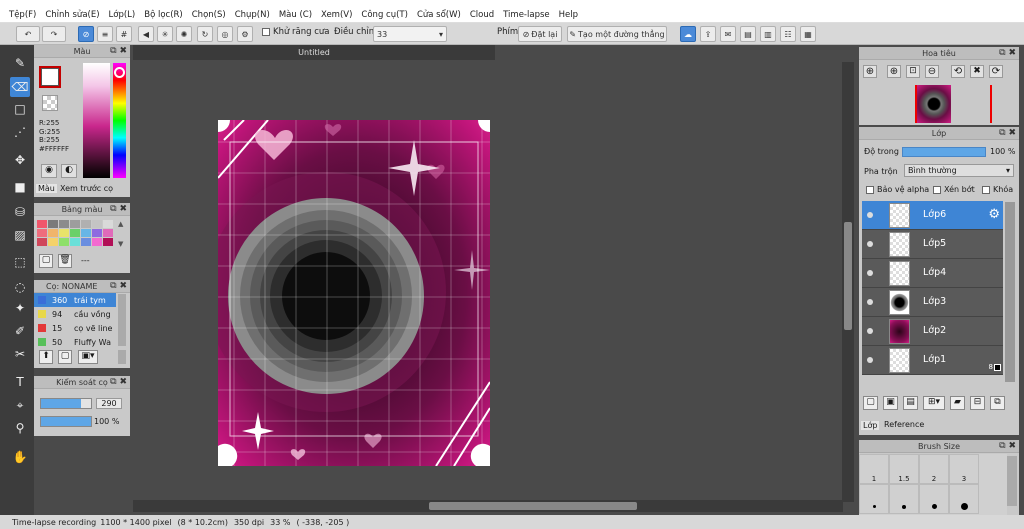 This screenshot has width=1024, height=529. What do you see at coordinates (88, 357) in the screenshot?
I see `brush-menu-icon: ▣▾` at bounding box center [88, 357].